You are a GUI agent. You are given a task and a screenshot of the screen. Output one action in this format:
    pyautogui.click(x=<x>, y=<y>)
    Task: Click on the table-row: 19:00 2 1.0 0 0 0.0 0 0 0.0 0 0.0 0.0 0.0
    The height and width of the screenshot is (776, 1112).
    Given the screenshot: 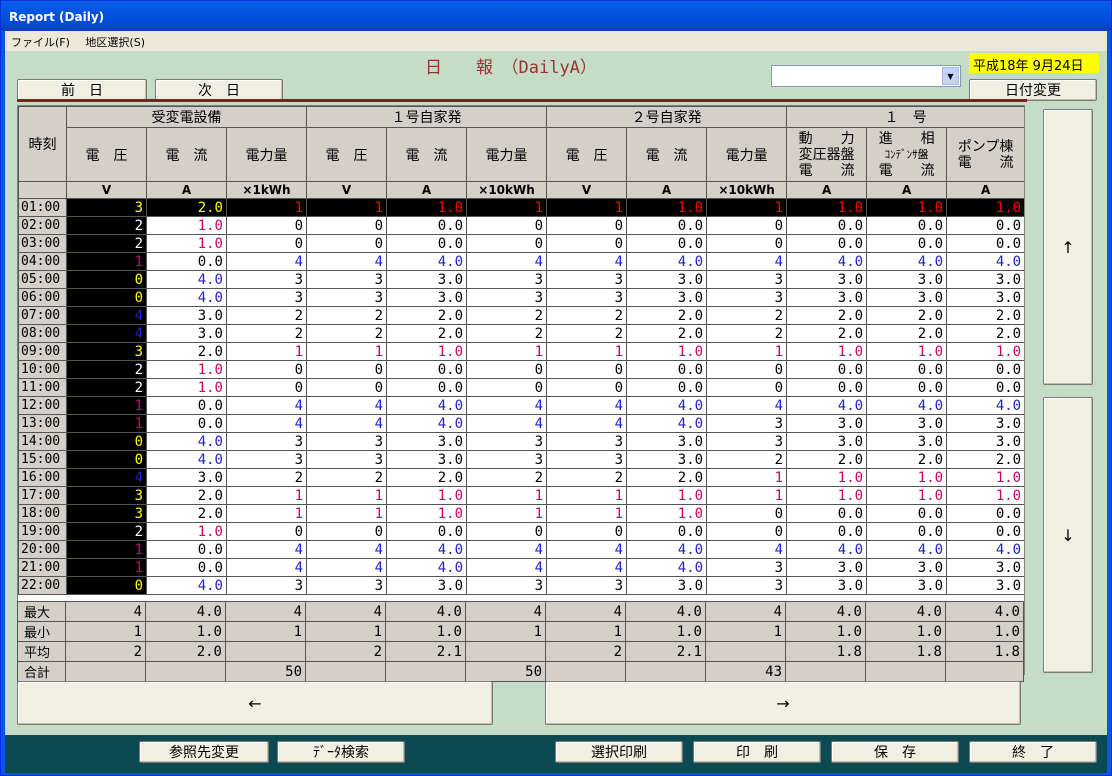 What is the action you would take?
    pyautogui.click(x=521, y=531)
    